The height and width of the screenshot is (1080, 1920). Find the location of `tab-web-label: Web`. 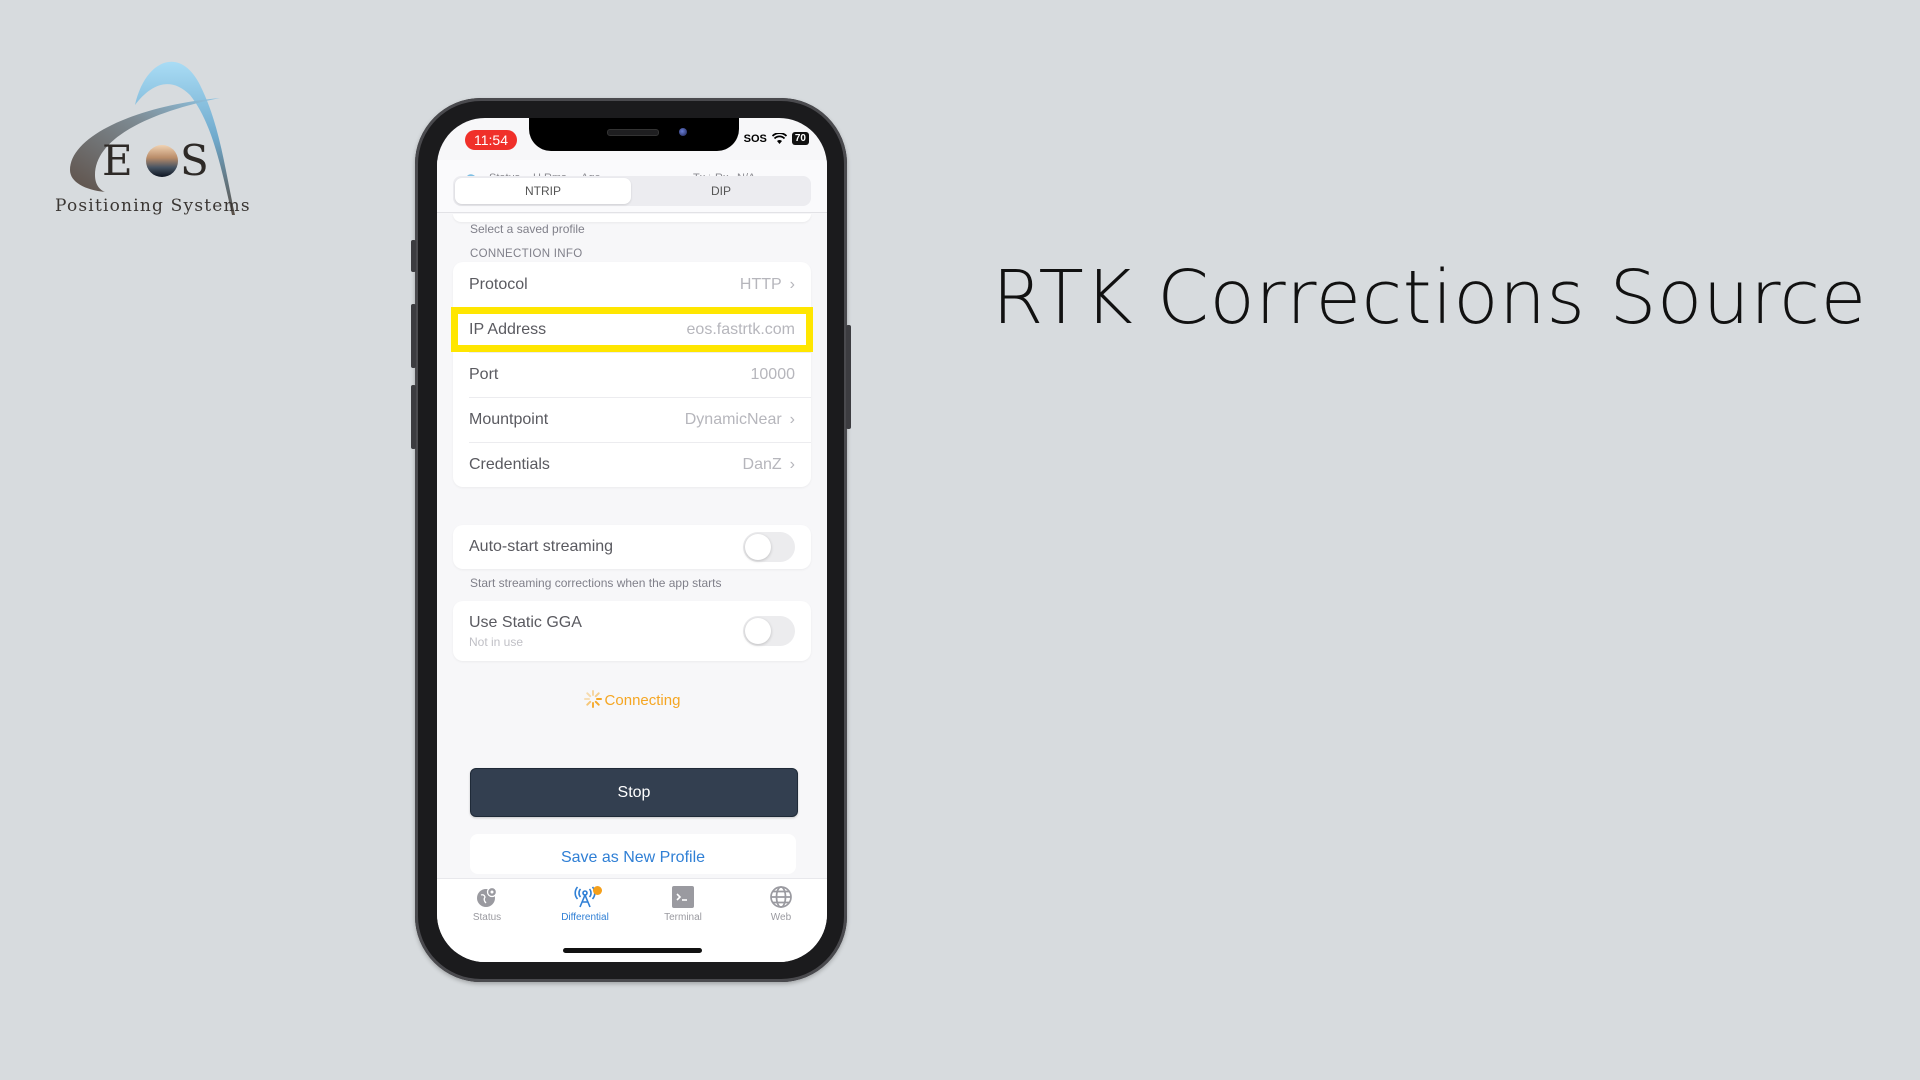

tab-web-label: Web is located at coordinates (781, 917).